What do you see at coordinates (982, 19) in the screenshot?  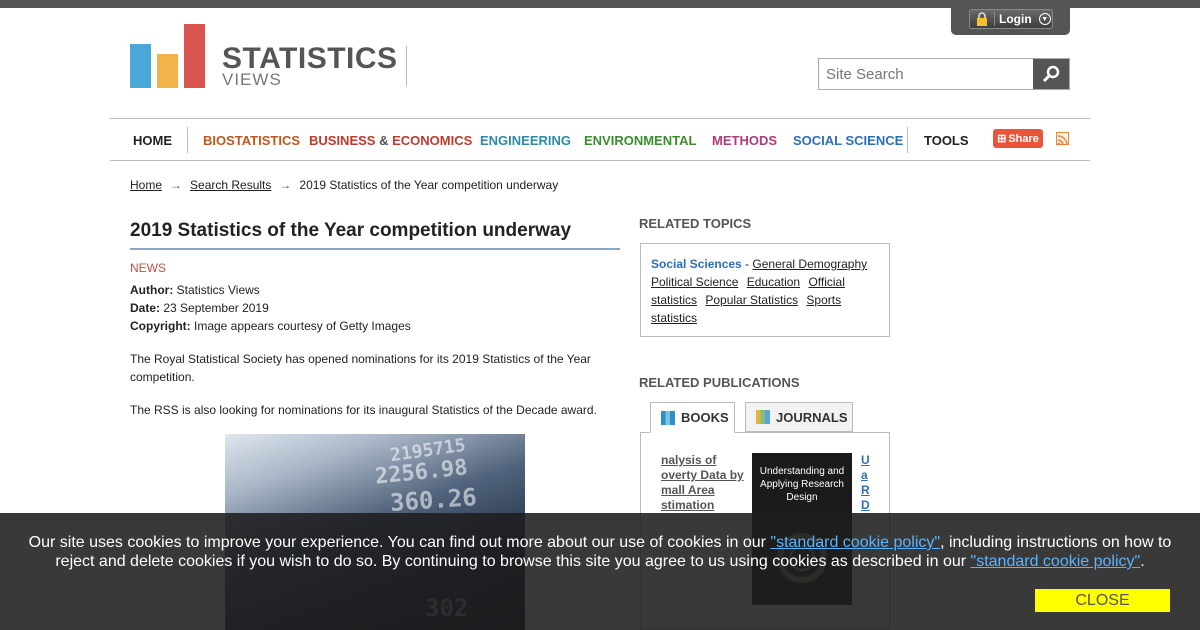 I see `lock-icon` at bounding box center [982, 19].